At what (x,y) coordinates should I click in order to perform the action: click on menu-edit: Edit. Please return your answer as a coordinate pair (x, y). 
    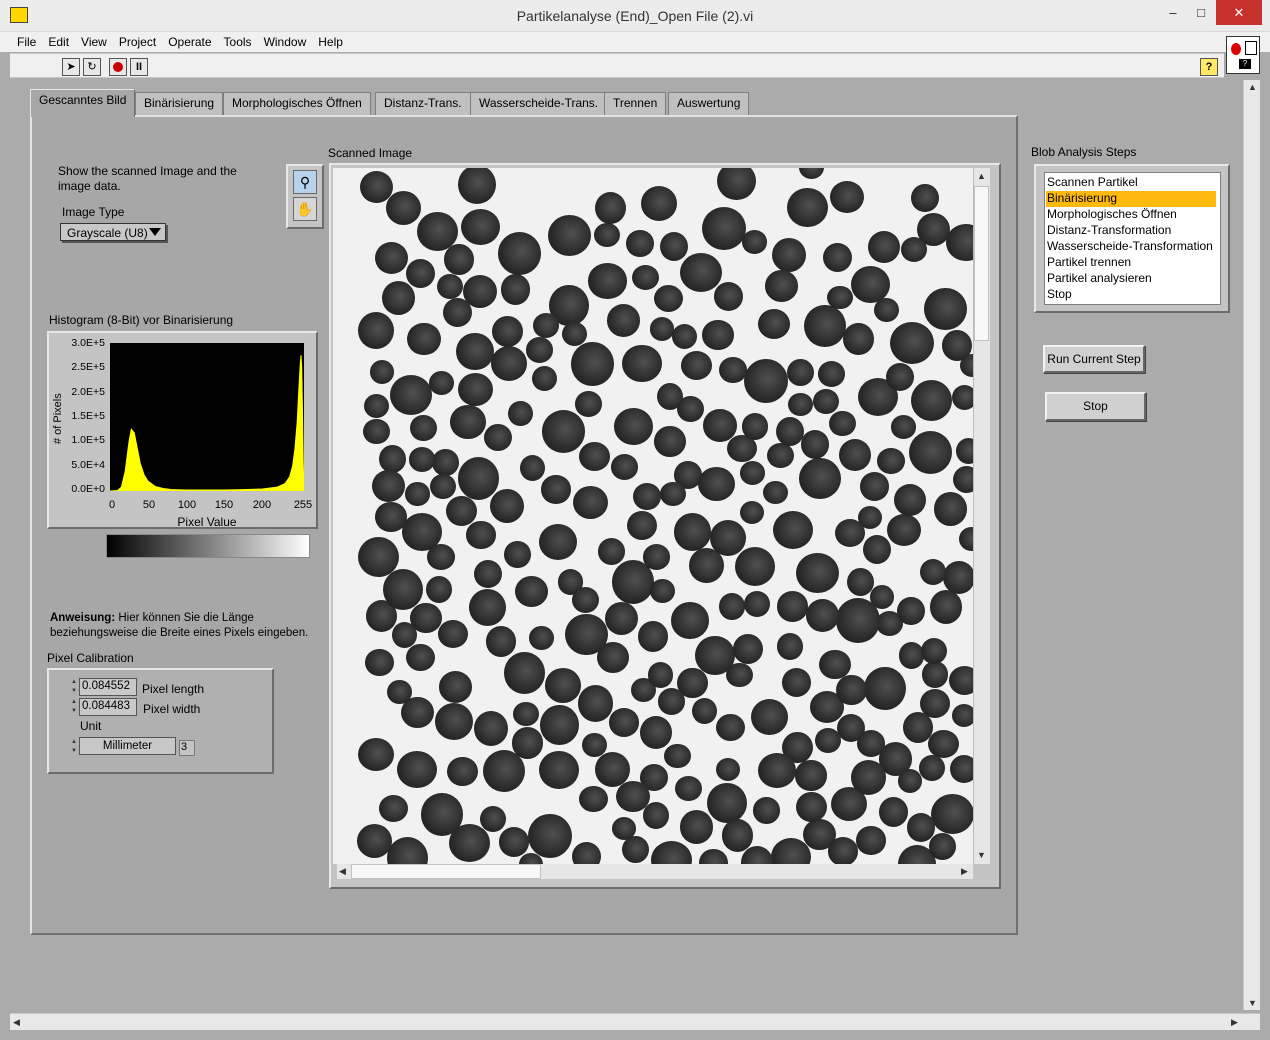
    Looking at the image, I should click on (58, 40).